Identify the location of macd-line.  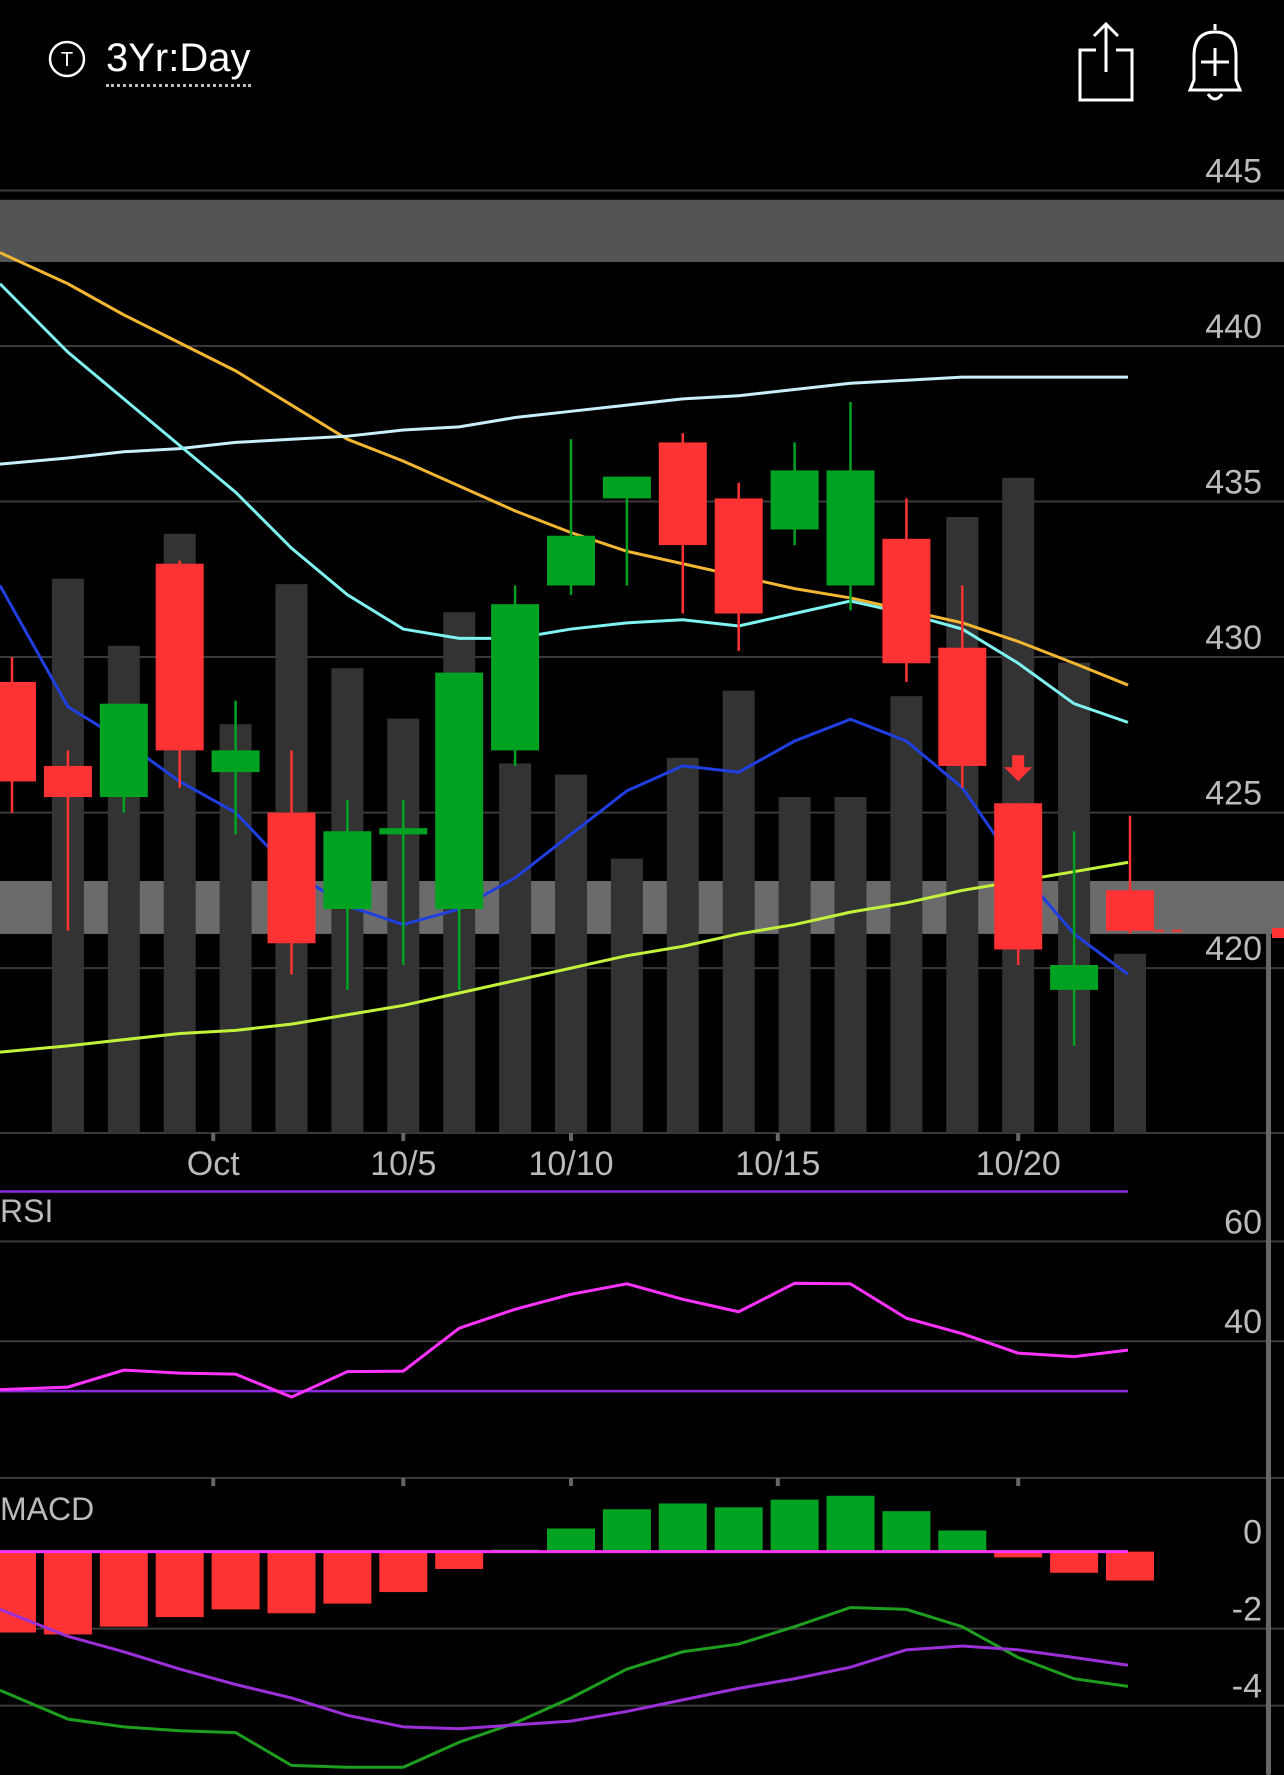
(564, 1687).